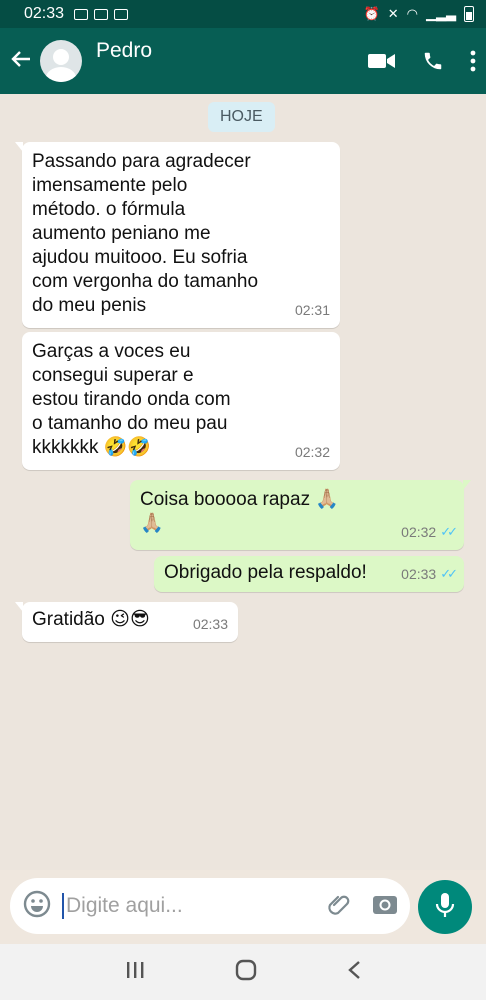 Image resolution: width=486 pixels, height=1000 pixels. I want to click on message-outgoing: Coisa booooa rapaz 🙏🏼 🙏🏼 02:32 ✓✓, so click(300, 515).